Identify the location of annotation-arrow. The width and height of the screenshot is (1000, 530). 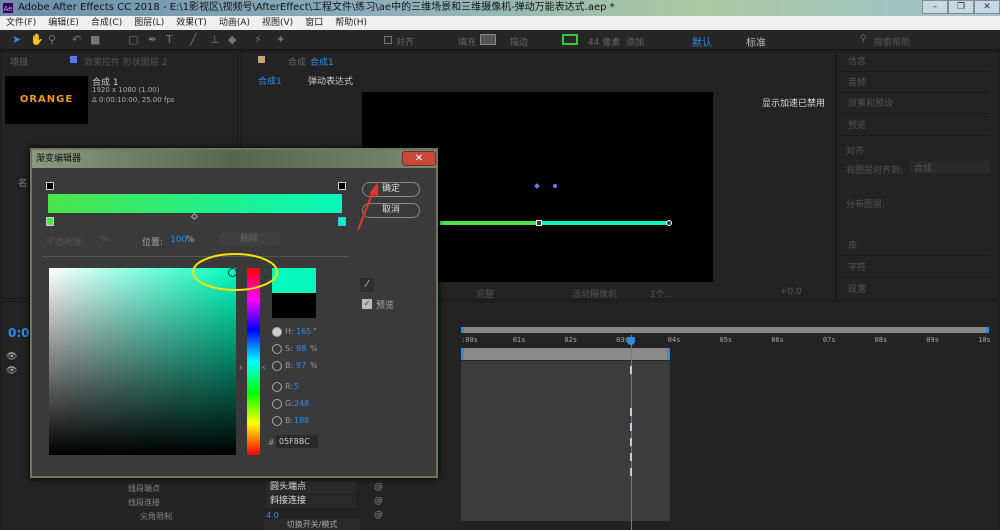
(365, 211).